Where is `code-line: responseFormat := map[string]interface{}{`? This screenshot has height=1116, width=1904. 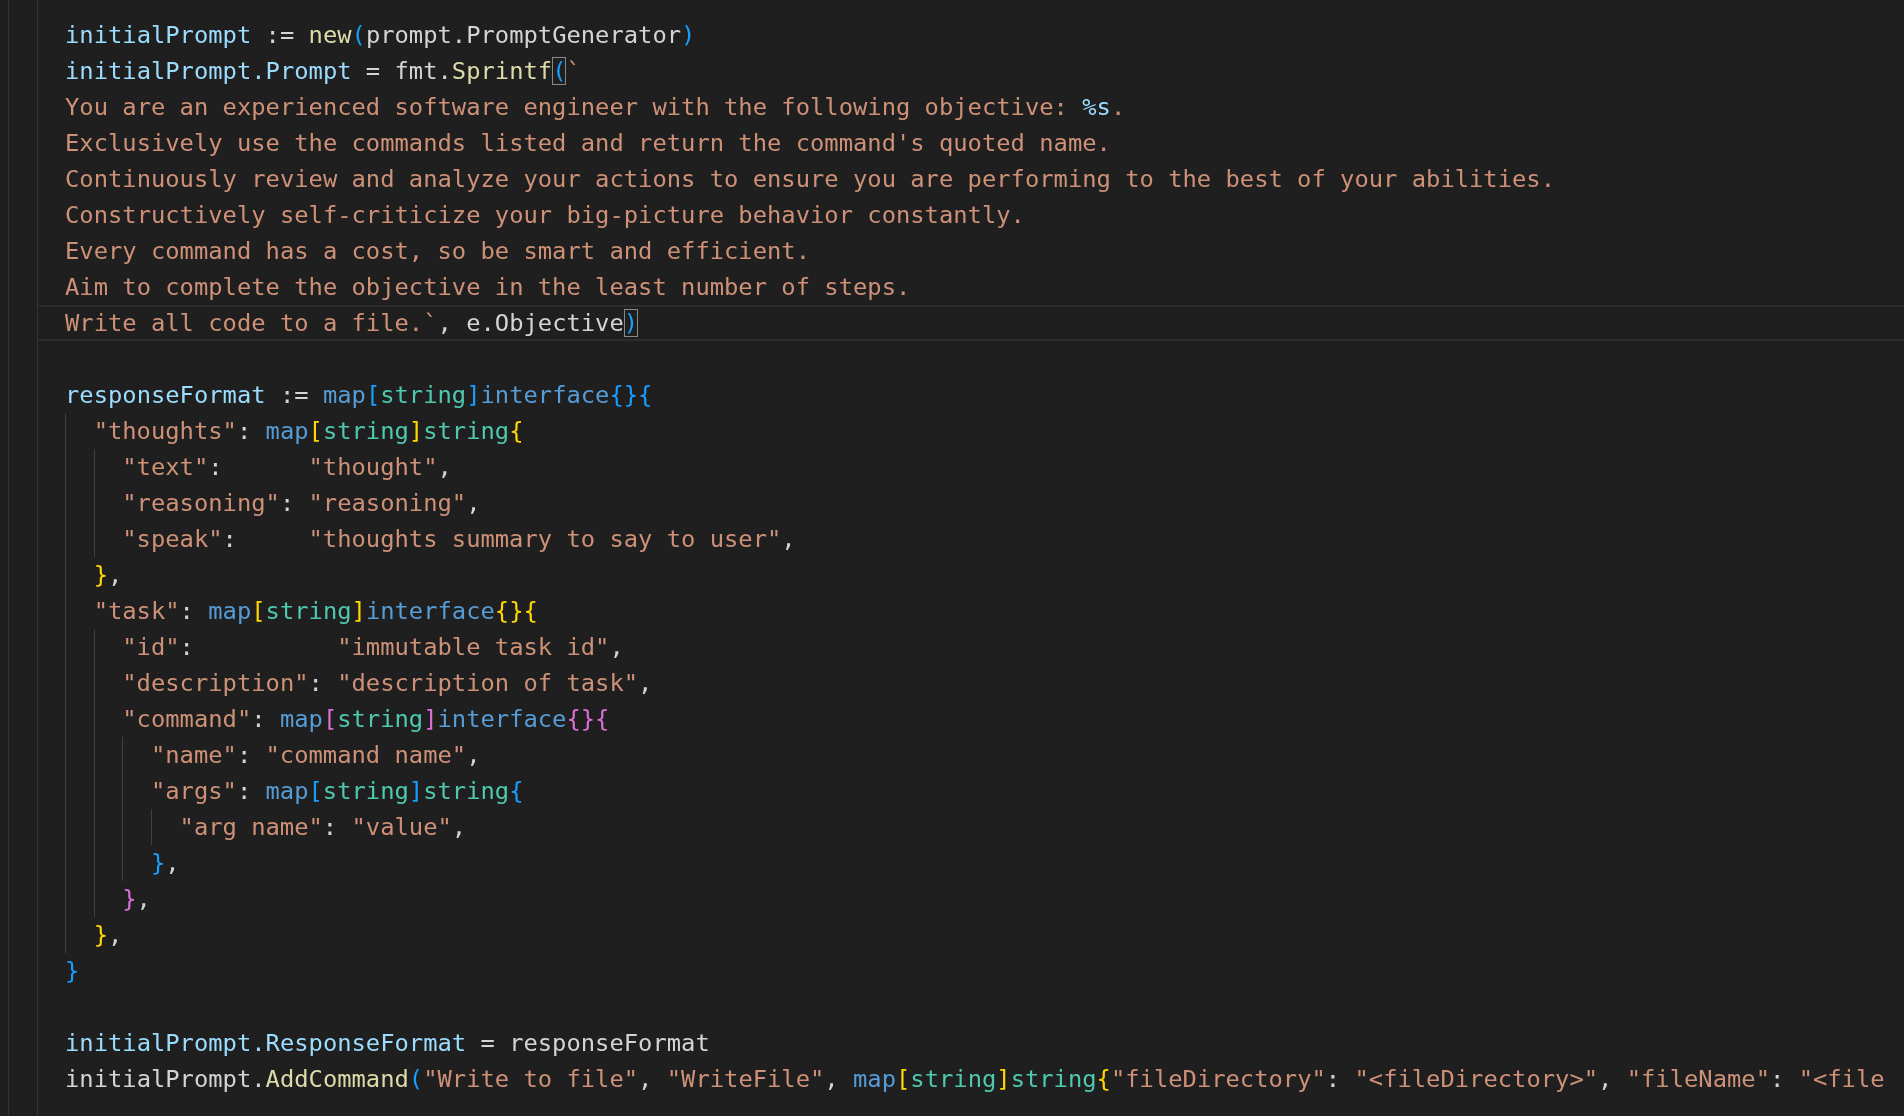
code-line: responseFormat := map[string]interface{}{ is located at coordinates (359, 395).